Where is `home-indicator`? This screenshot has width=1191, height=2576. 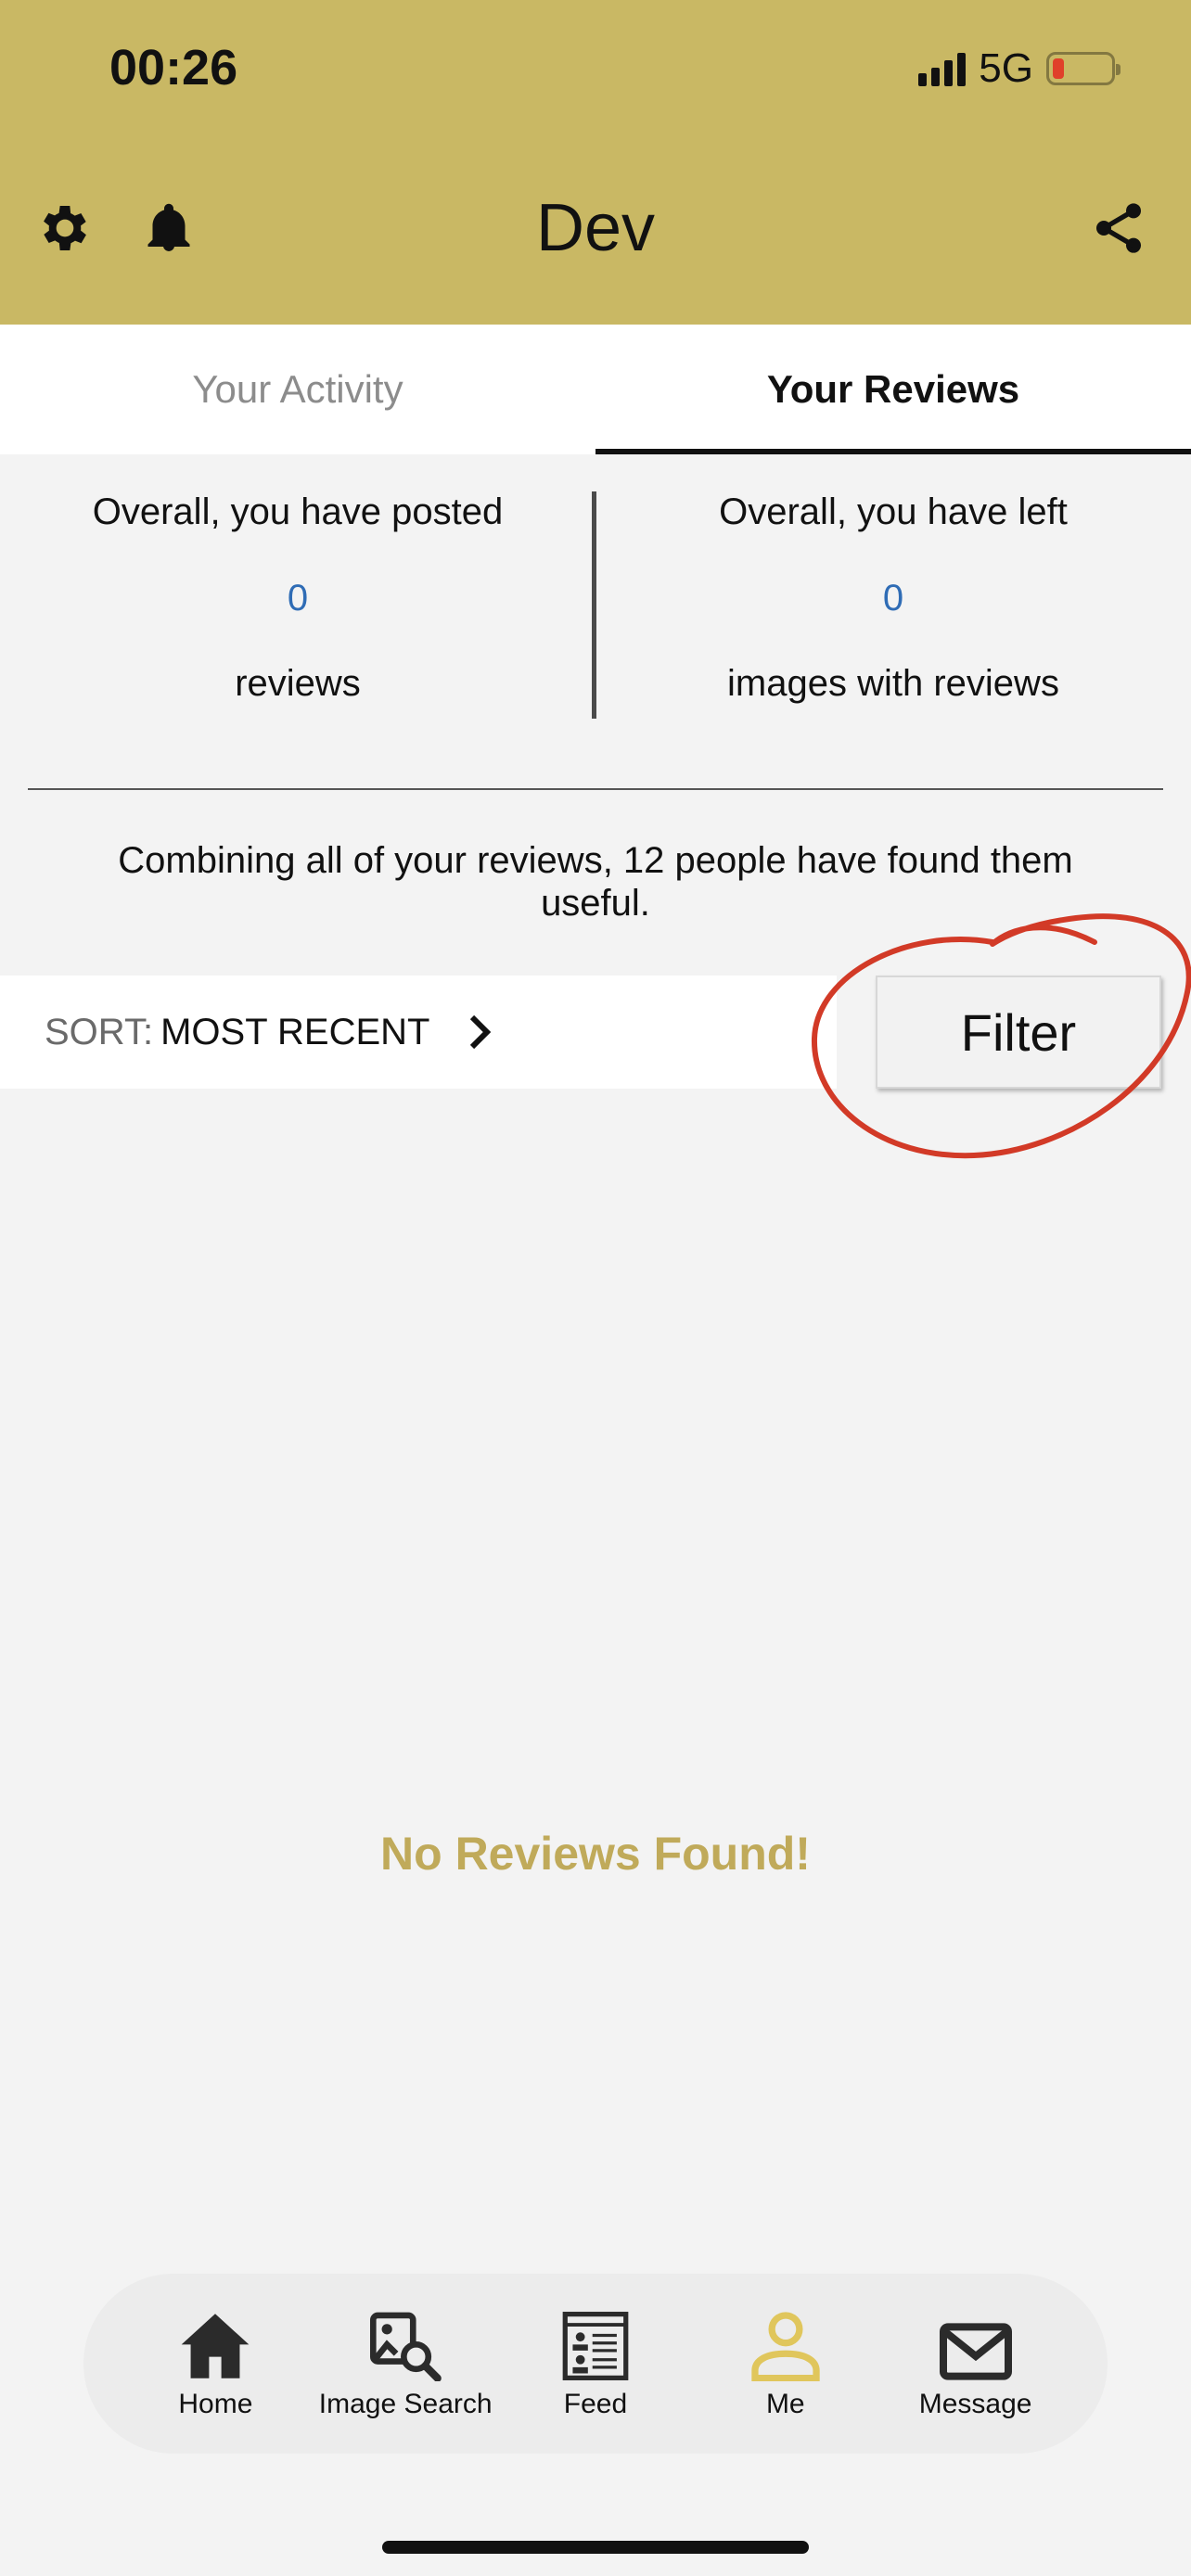
home-indicator is located at coordinates (595, 2547).